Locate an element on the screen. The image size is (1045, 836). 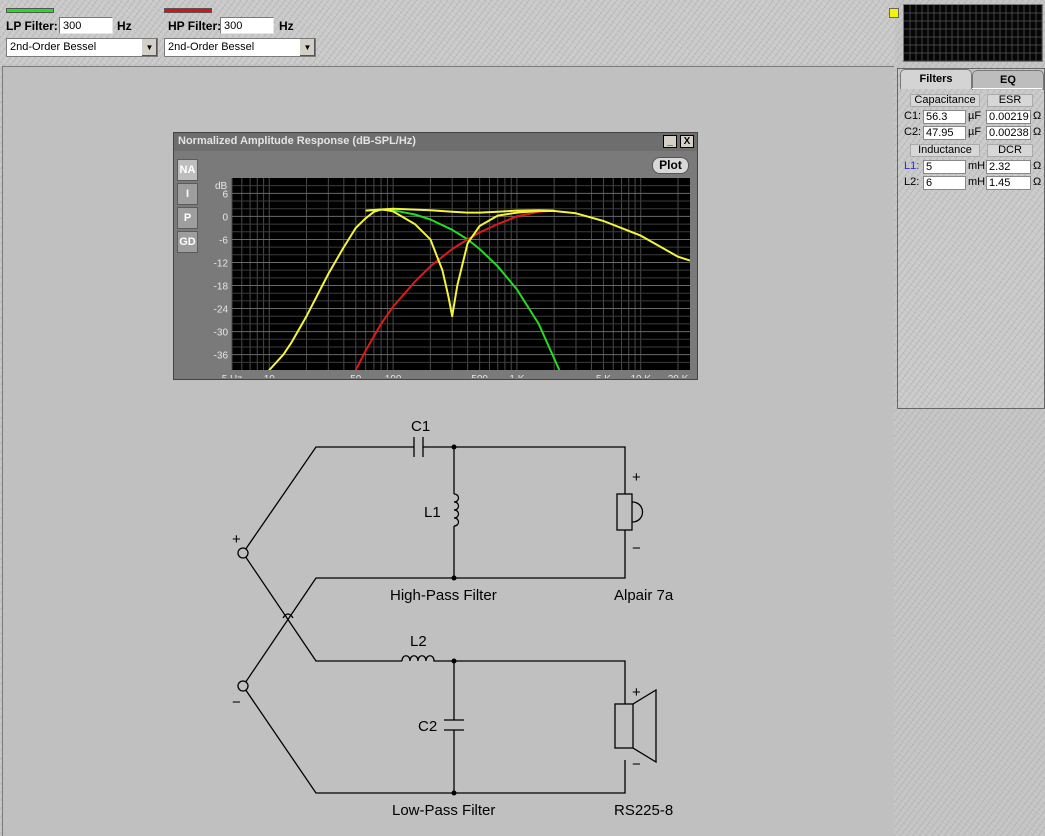
mini-grid is located at coordinates (973, 33).